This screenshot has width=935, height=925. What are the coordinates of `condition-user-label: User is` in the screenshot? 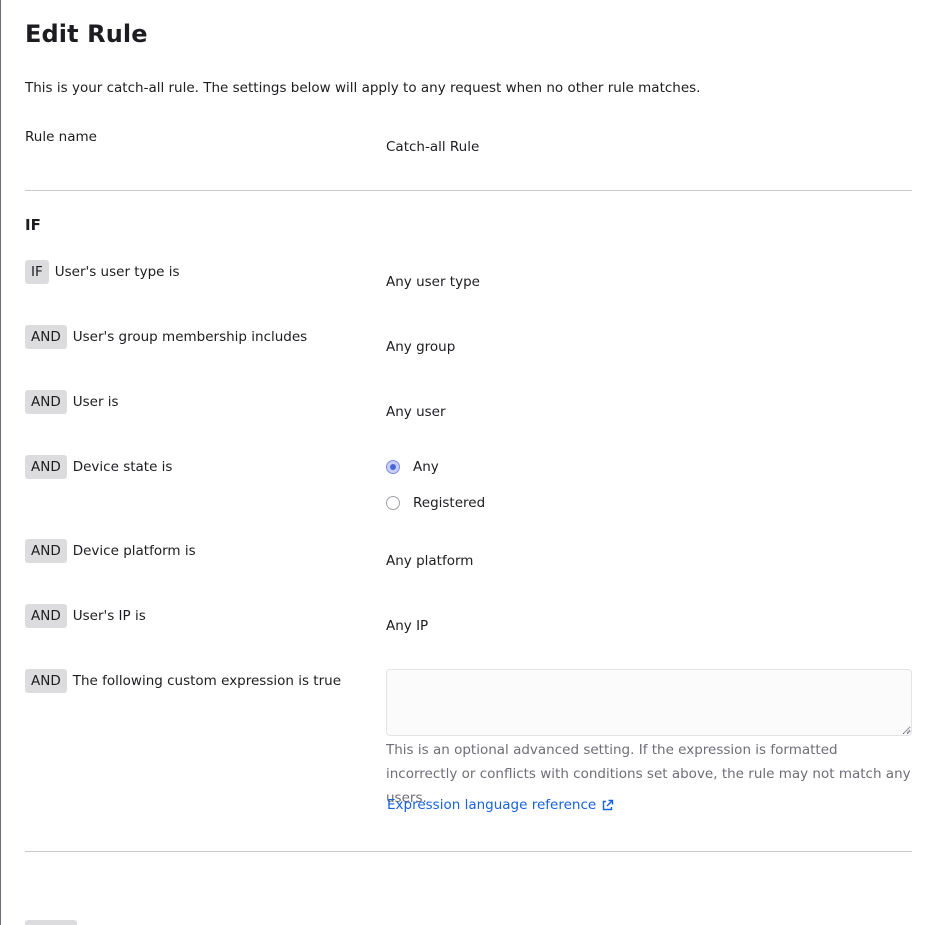 It's located at (95, 402).